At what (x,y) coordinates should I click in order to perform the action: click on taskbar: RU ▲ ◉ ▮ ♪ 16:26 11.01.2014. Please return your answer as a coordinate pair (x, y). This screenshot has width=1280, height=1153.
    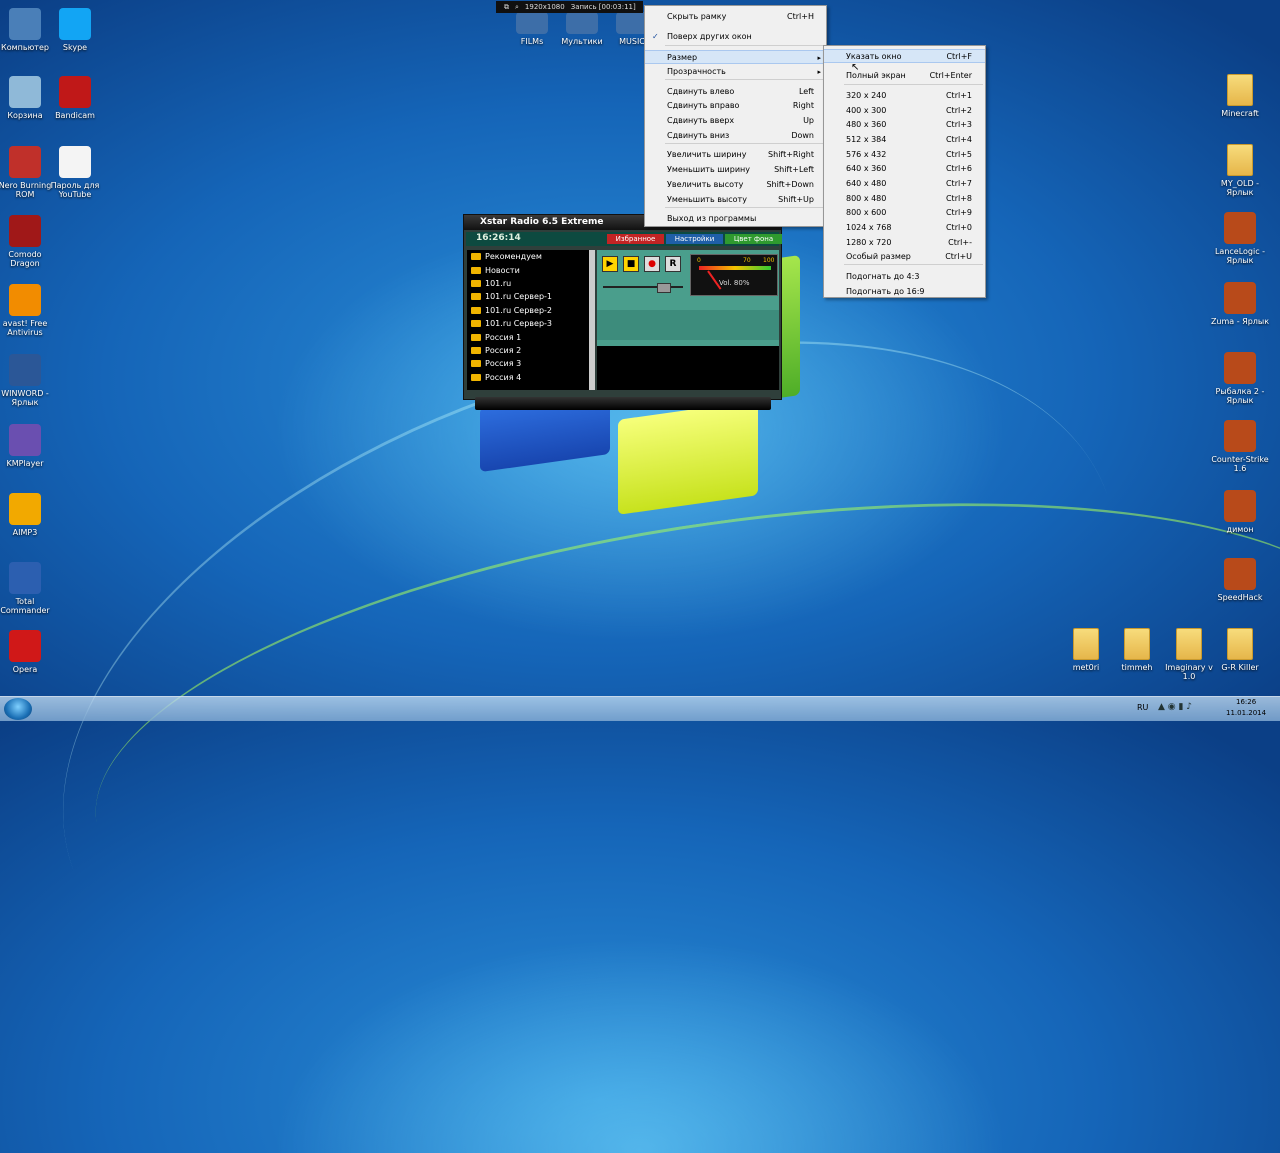
    Looking at the image, I should click on (640, 708).